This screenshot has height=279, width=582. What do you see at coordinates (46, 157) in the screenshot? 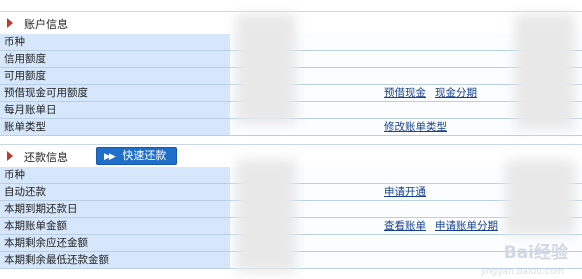
I see `repayment-info-title: 还款信息` at bounding box center [46, 157].